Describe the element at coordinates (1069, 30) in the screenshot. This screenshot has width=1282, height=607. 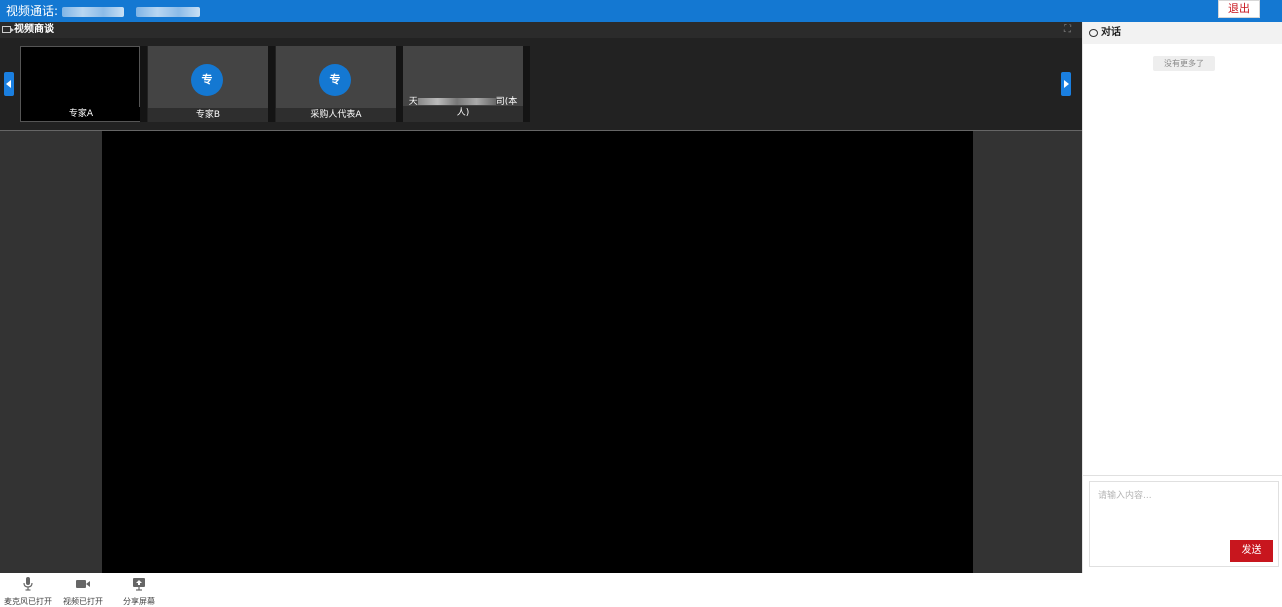
I see `fullscreen-icon: ⛶` at that location.